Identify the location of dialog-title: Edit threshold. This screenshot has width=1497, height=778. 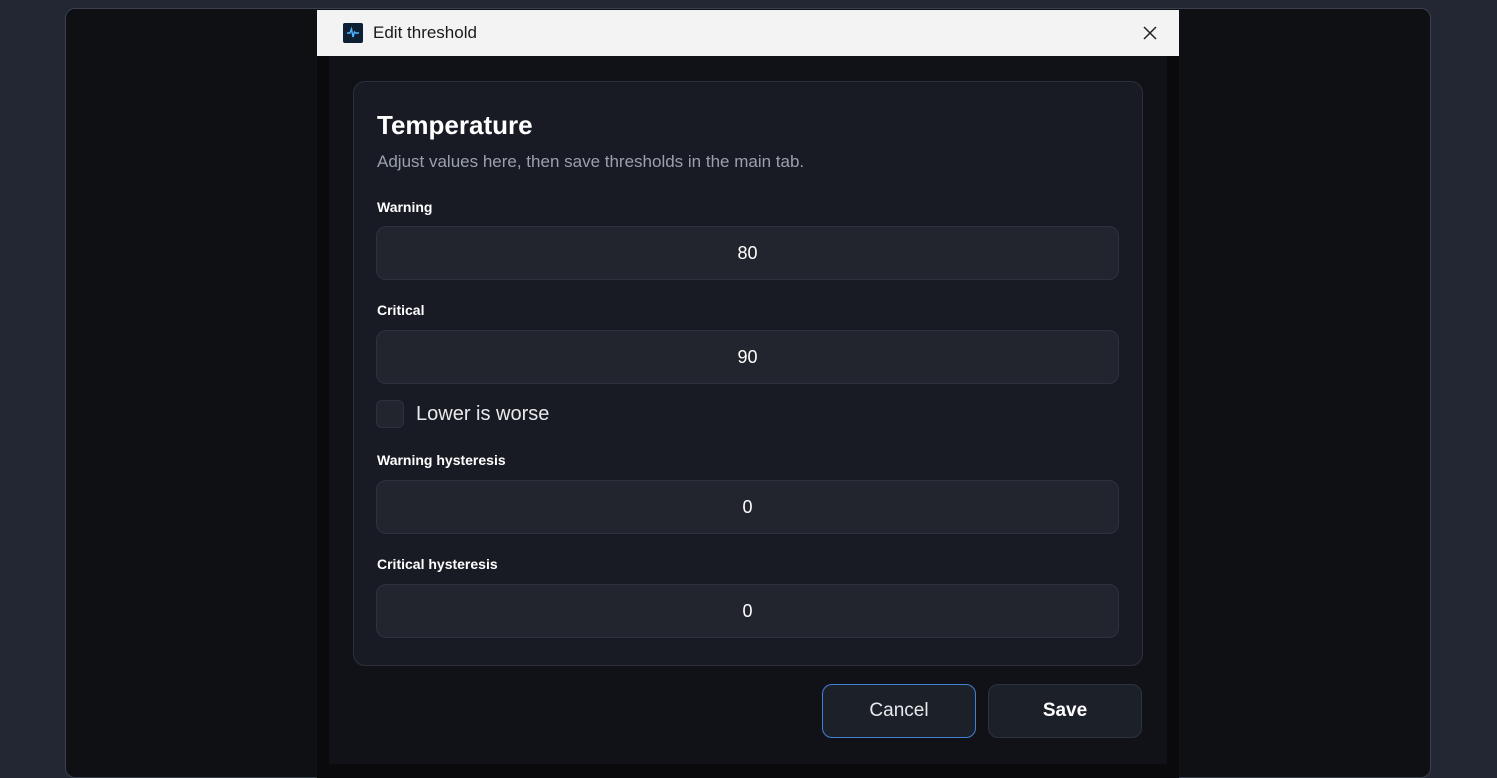
(425, 32).